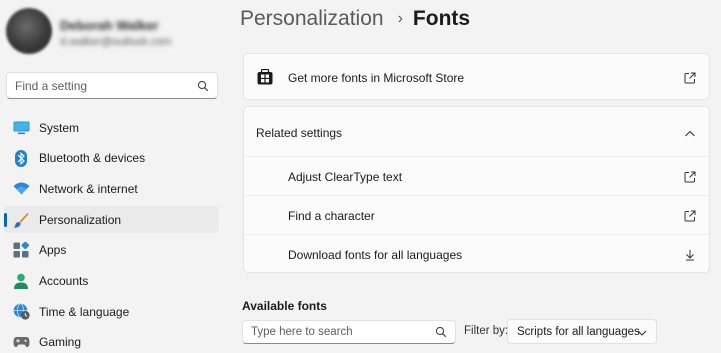  What do you see at coordinates (111, 250) in the screenshot?
I see `sidebar-item-apps: Apps` at bounding box center [111, 250].